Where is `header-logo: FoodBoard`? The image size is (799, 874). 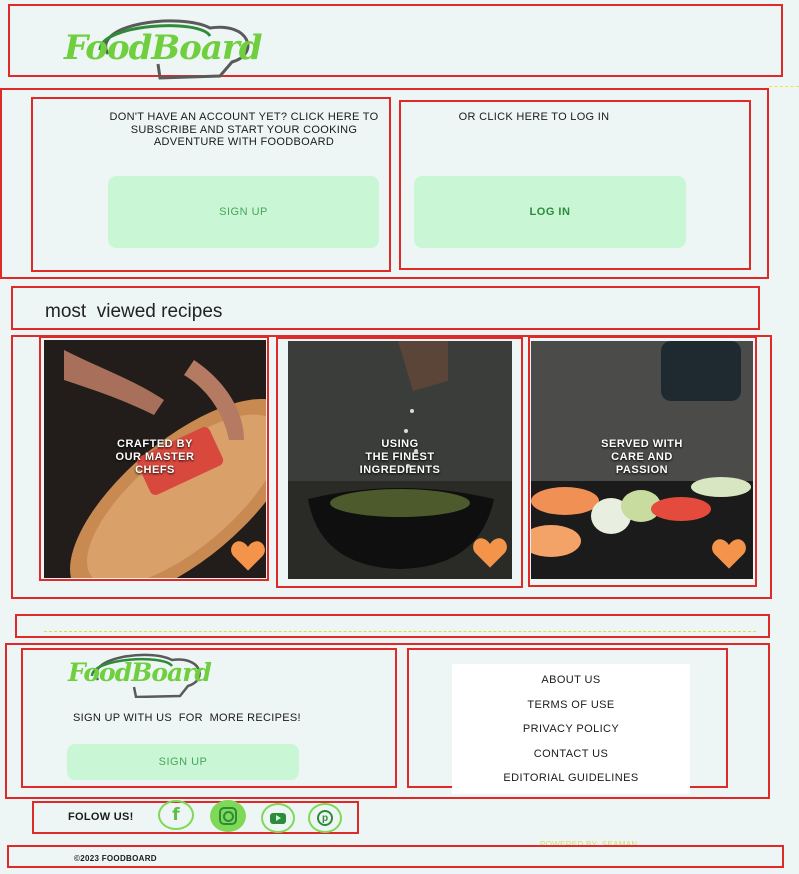 header-logo: FoodBoard is located at coordinates (165, 47).